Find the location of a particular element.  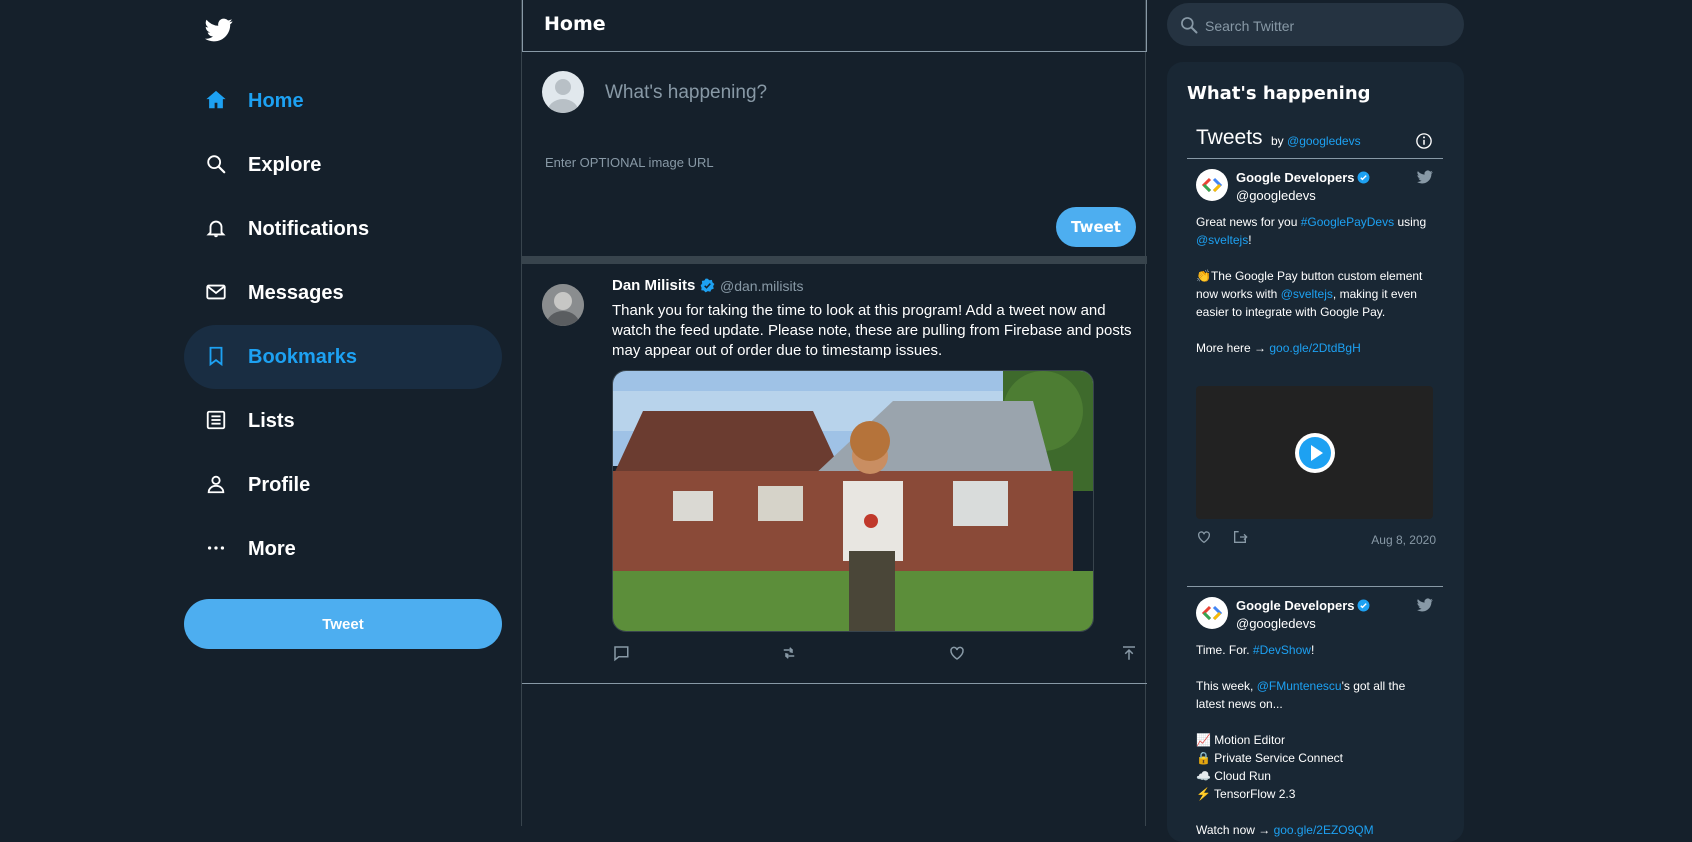

twitter-logo-icon is located at coordinates (219, 30).